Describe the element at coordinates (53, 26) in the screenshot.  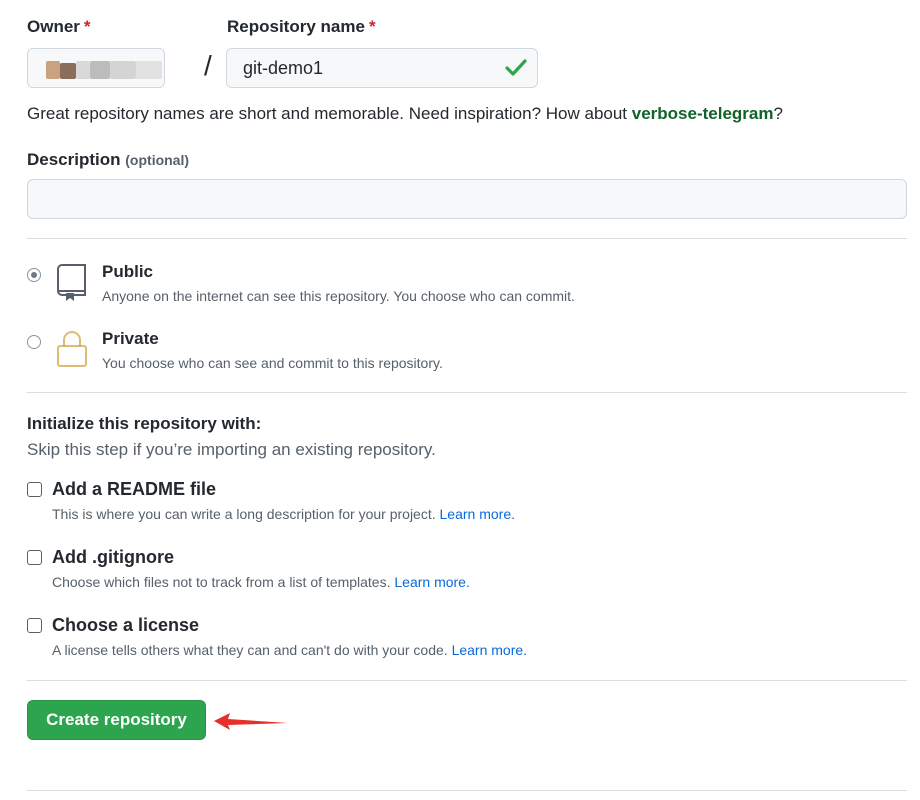
I see `owner-label-text: Owner` at that location.